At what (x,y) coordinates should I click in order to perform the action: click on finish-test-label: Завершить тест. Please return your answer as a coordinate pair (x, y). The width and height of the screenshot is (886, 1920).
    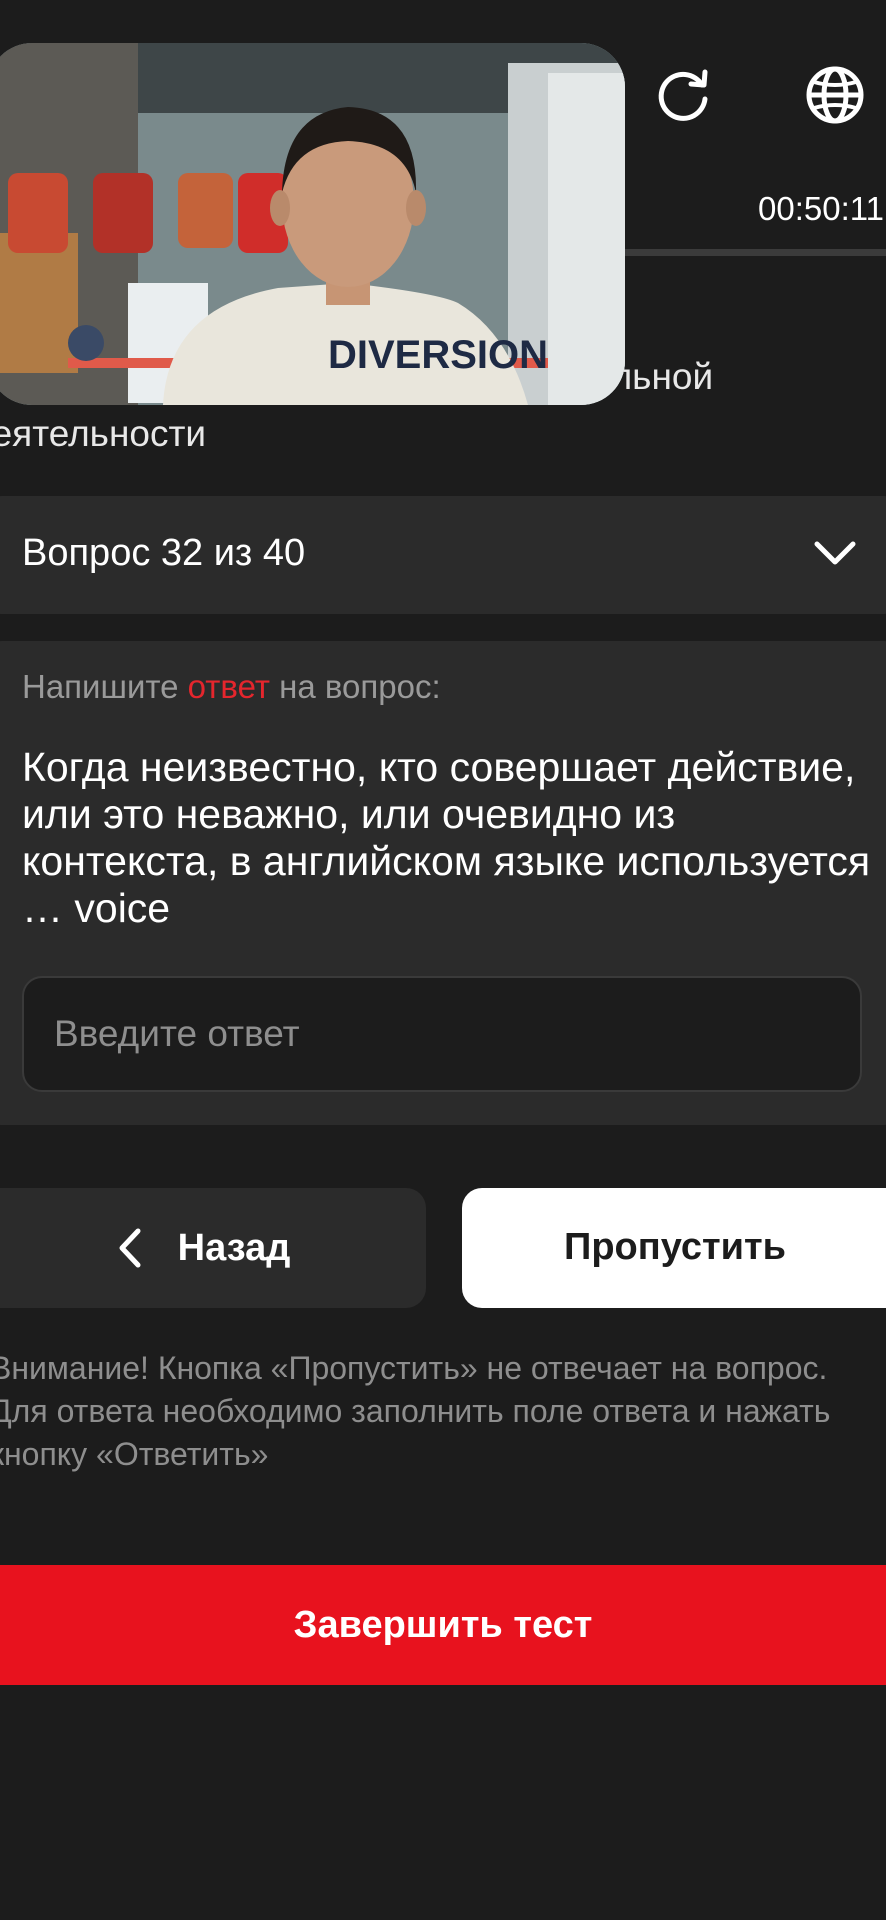
    Looking at the image, I should click on (443, 1624).